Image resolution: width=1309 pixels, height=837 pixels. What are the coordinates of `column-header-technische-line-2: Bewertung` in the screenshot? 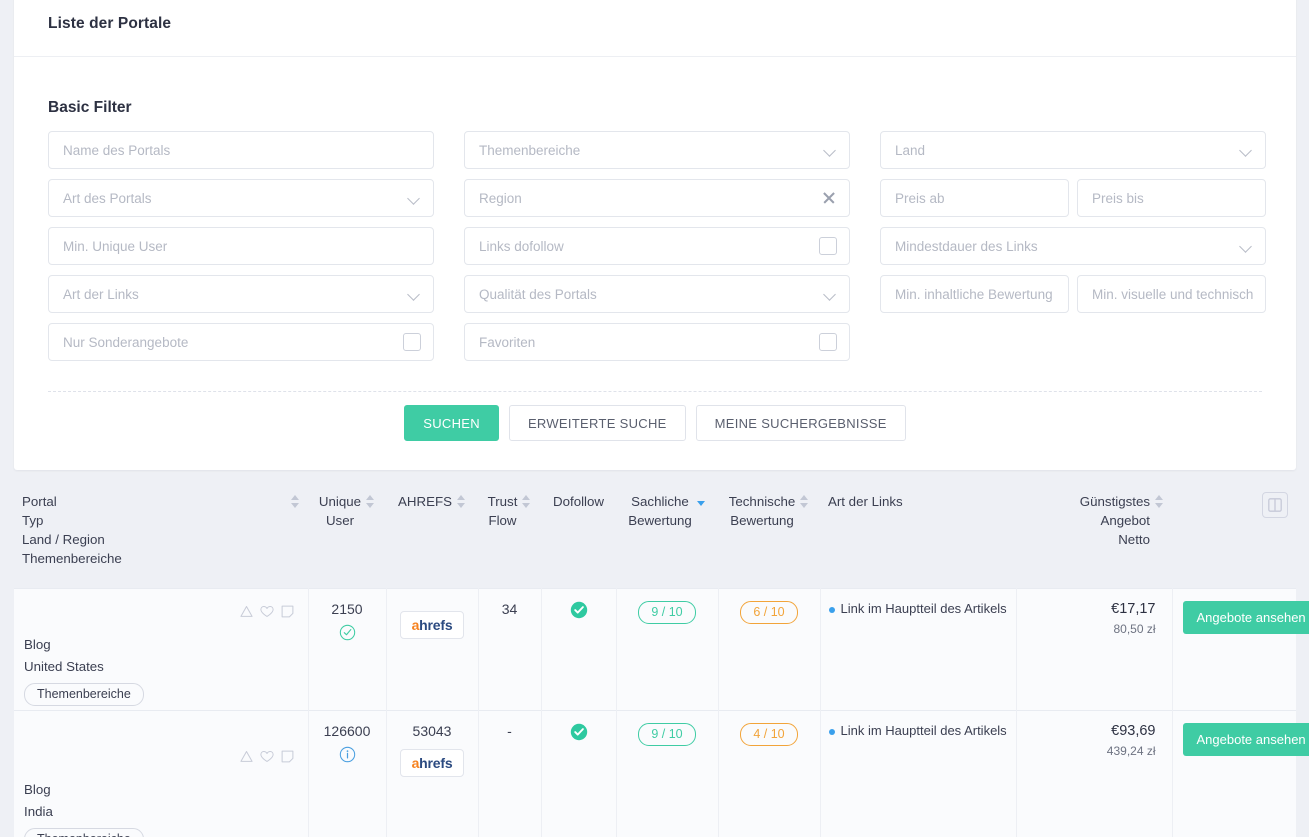 It's located at (762, 520).